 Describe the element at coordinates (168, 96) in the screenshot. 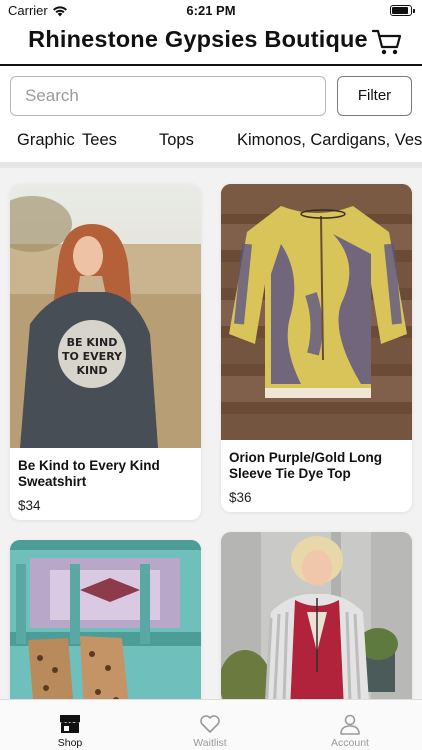

I see `search-input: Search` at that location.